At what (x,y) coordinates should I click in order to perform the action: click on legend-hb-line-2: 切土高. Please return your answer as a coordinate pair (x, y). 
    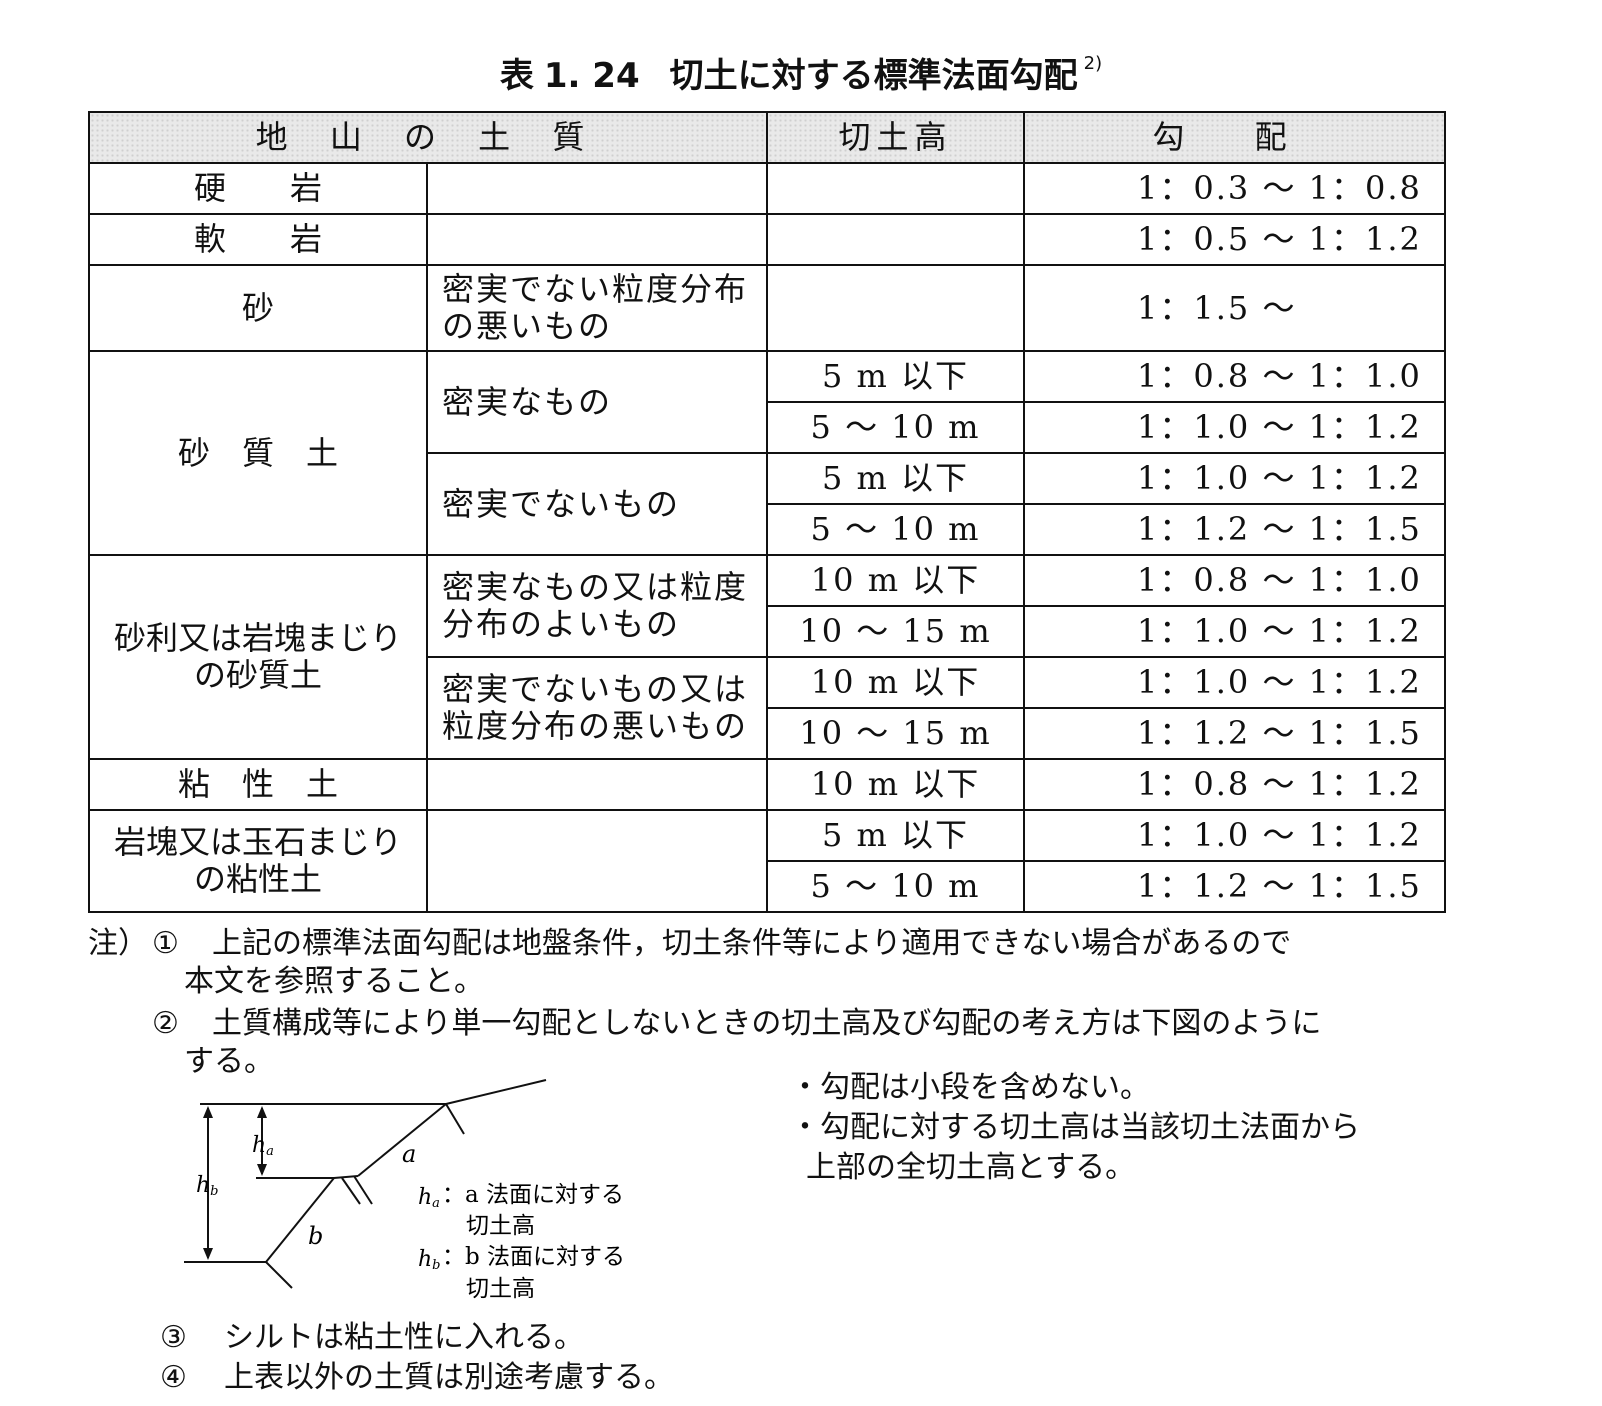
    Looking at the image, I should click on (500, 1289).